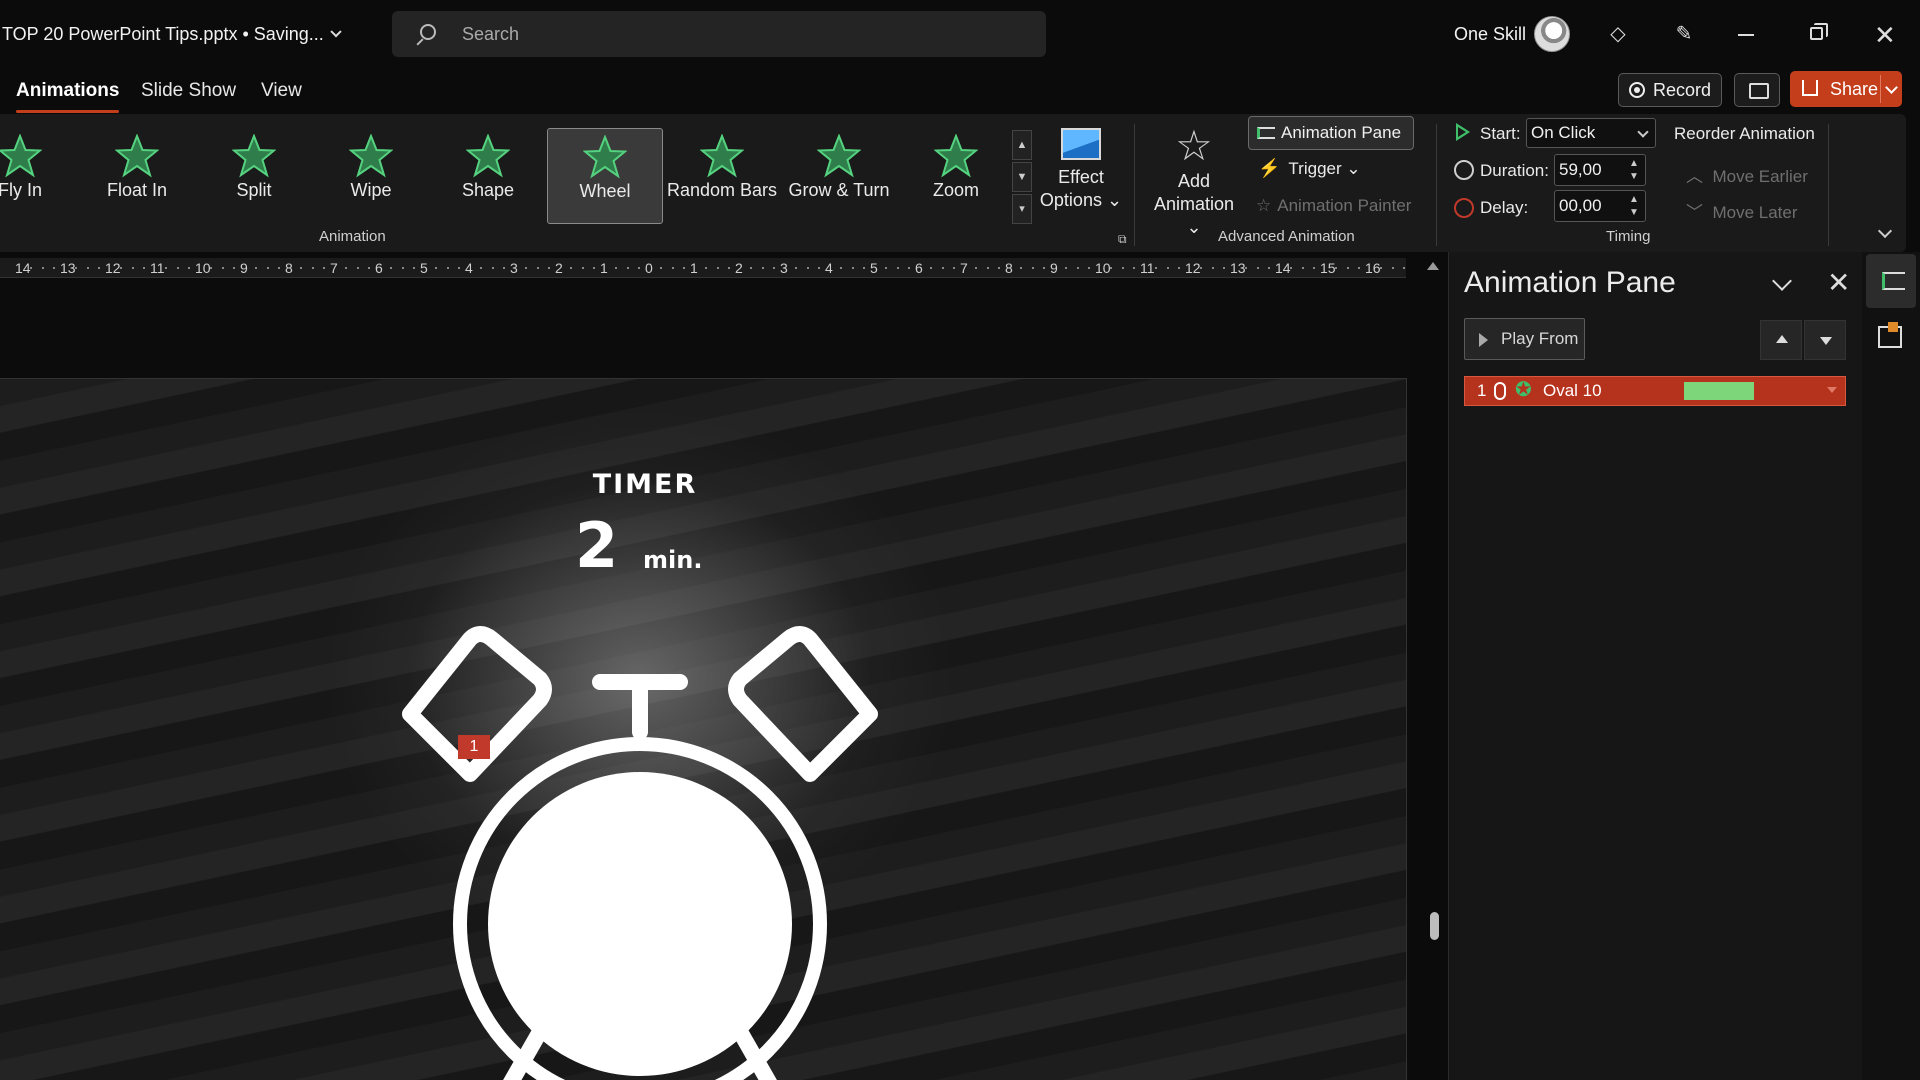  What do you see at coordinates (719, 34) in the screenshot?
I see `search-box: Search` at bounding box center [719, 34].